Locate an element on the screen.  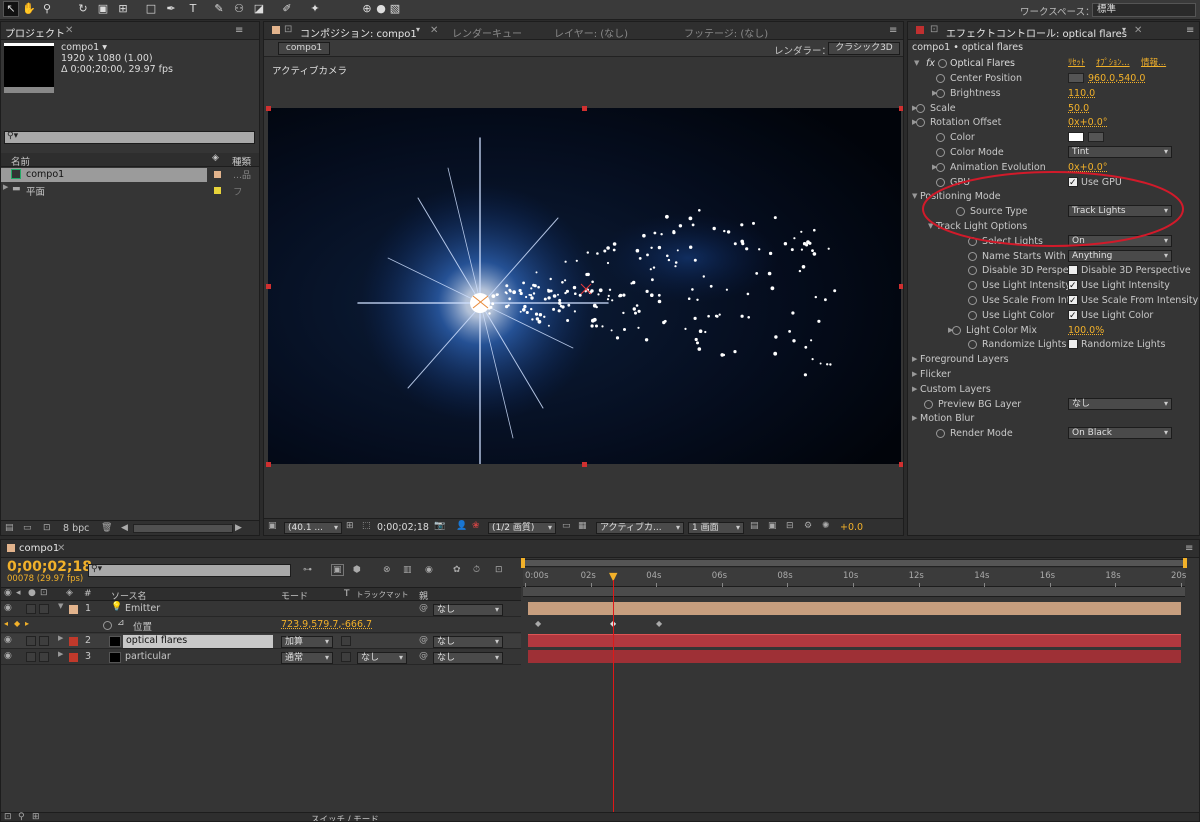
track-matte-select: なし is located at coordinates (382, 658).